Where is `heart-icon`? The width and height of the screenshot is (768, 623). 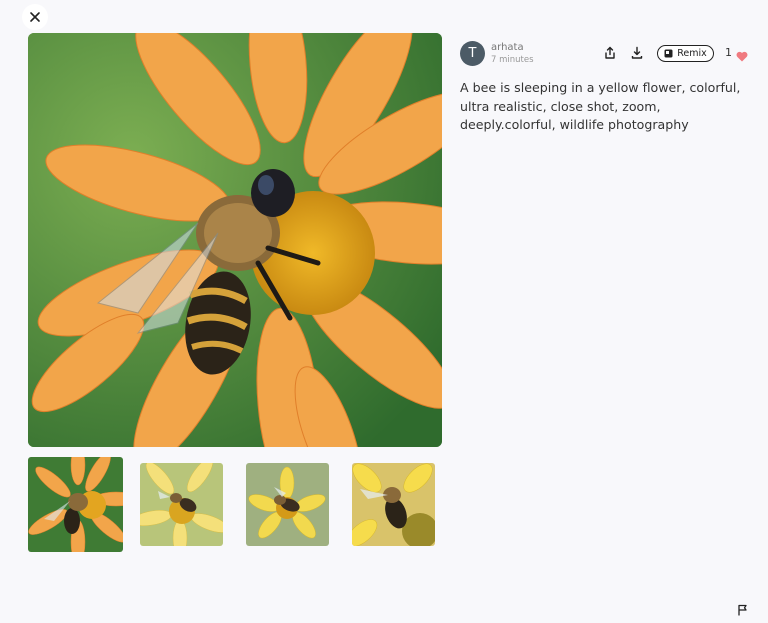
heart-icon is located at coordinates (742, 56).